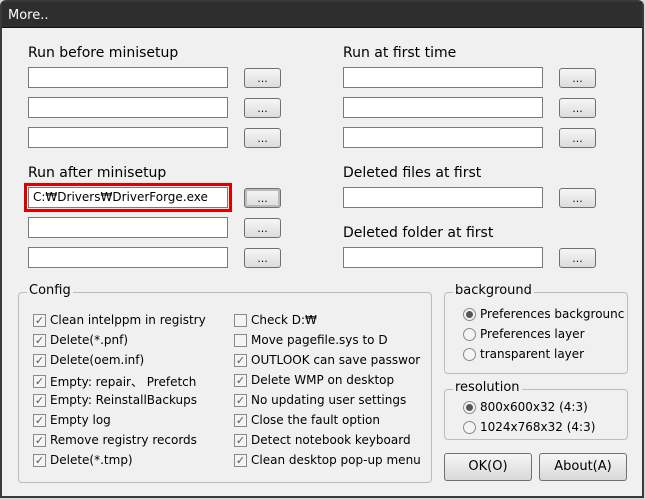 This screenshot has height=500, width=646. Describe the element at coordinates (124, 400) in the screenshot. I see `checkbox-label: Empty: ReinstallBackups` at that location.